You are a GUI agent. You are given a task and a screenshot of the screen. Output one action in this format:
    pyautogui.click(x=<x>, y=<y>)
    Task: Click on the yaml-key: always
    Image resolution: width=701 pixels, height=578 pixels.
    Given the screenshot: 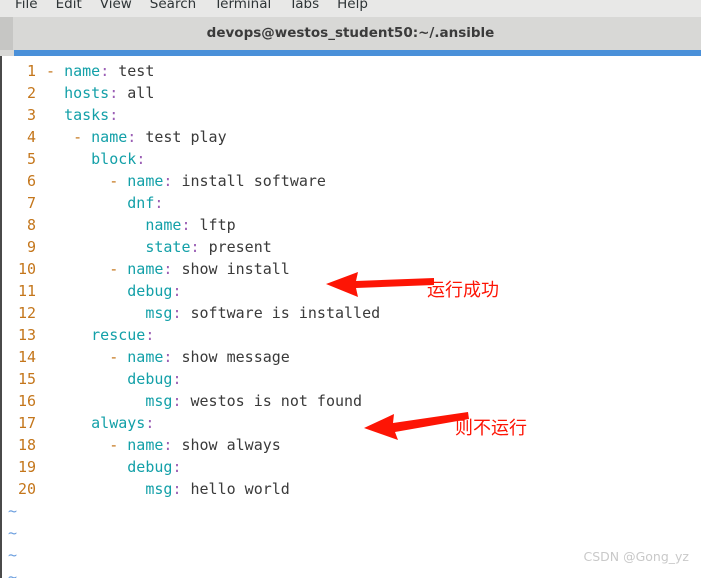 What is the action you would take?
    pyautogui.click(x=118, y=423)
    